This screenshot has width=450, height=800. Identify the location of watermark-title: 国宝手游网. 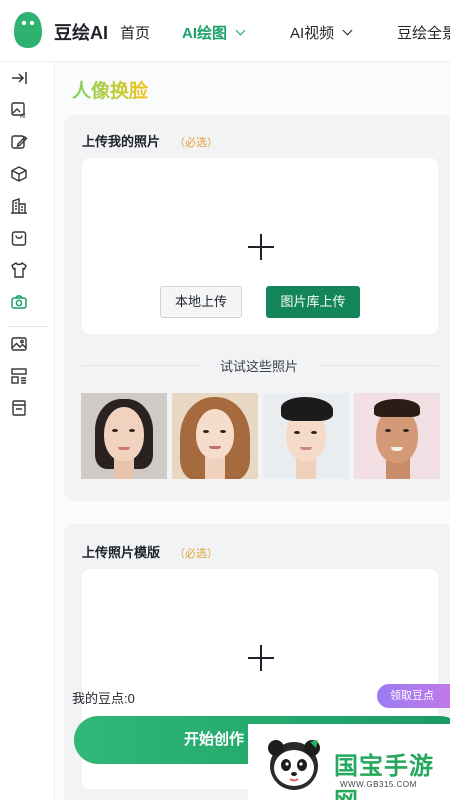
(384, 776).